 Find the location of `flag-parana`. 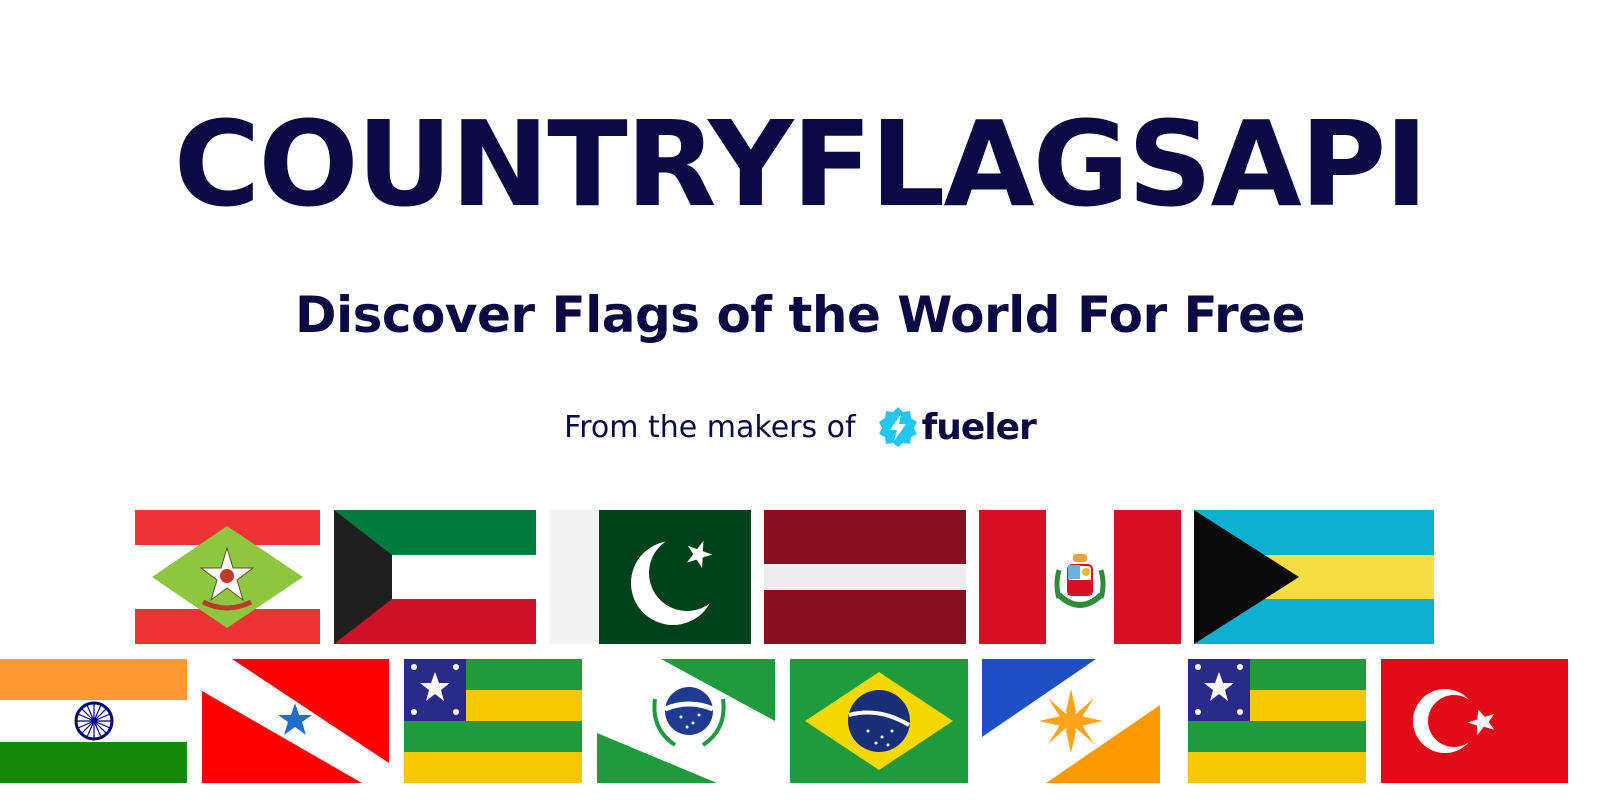

flag-parana is located at coordinates (686, 721).